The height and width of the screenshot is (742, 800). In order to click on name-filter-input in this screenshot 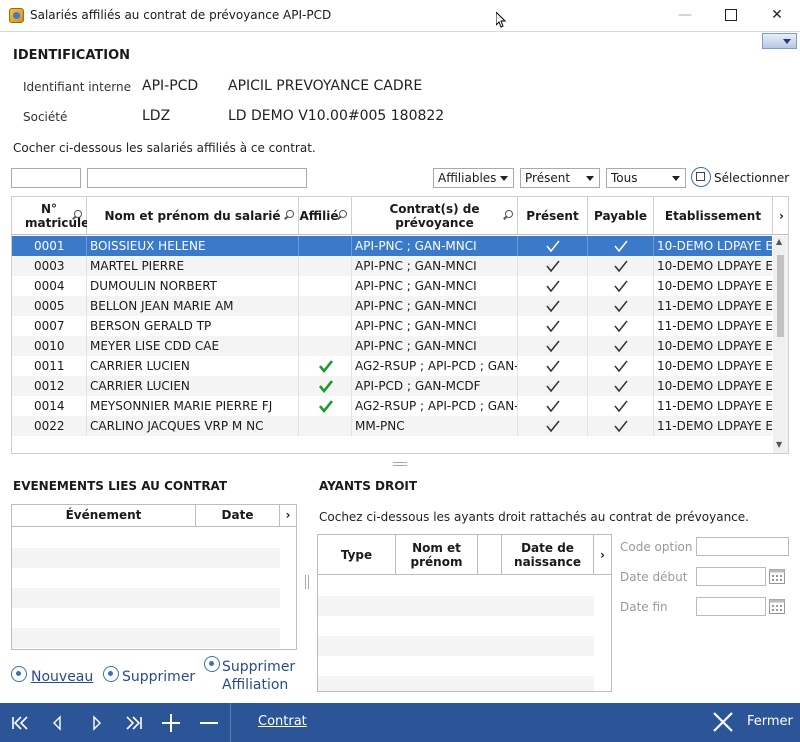, I will do `click(197, 178)`.